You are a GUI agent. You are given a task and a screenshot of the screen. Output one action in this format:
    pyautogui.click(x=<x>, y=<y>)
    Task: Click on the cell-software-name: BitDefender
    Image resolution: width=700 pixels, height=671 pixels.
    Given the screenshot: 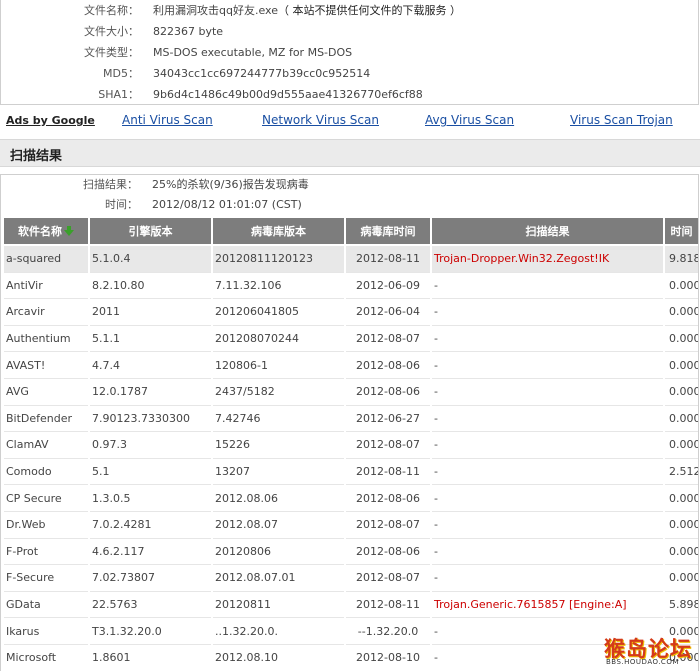 What is the action you would take?
    pyautogui.click(x=46, y=419)
    